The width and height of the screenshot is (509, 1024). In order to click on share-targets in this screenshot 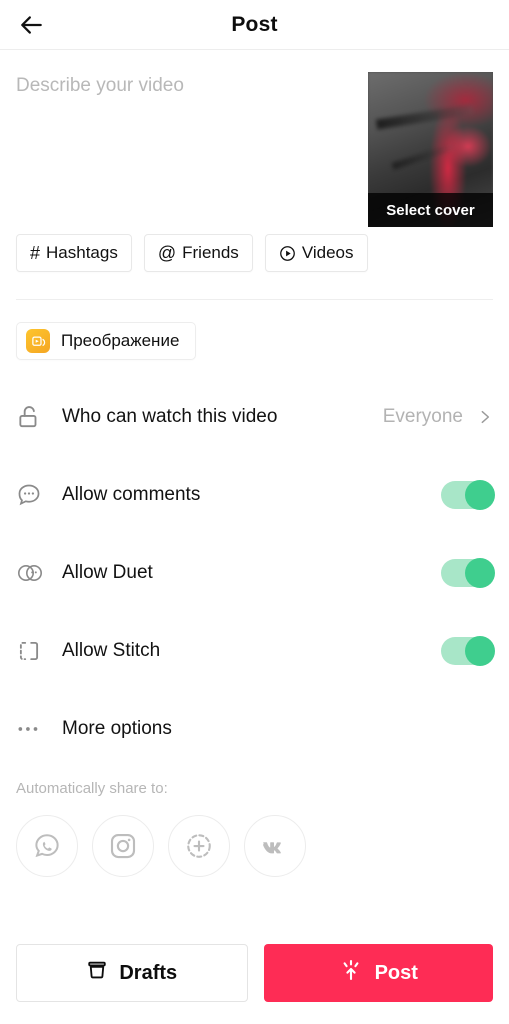, I will do `click(254, 837)`.